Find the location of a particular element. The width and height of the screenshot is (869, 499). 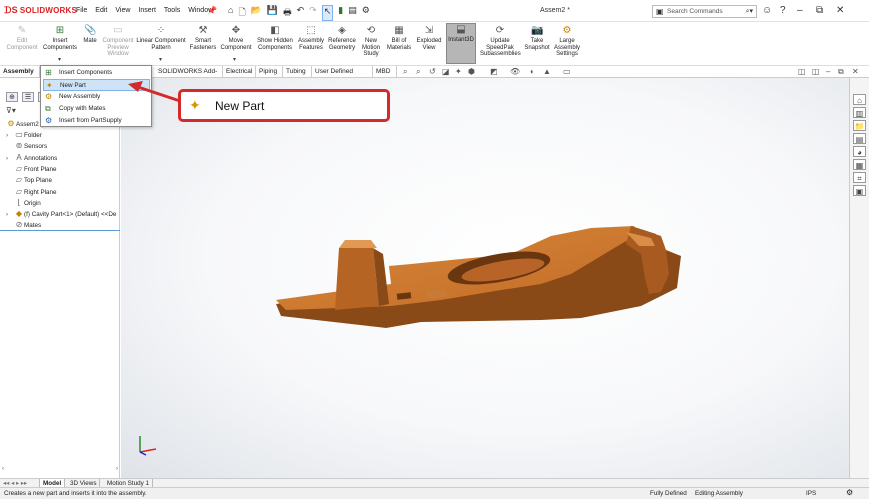

status-units: IPS is located at coordinates (811, 493).